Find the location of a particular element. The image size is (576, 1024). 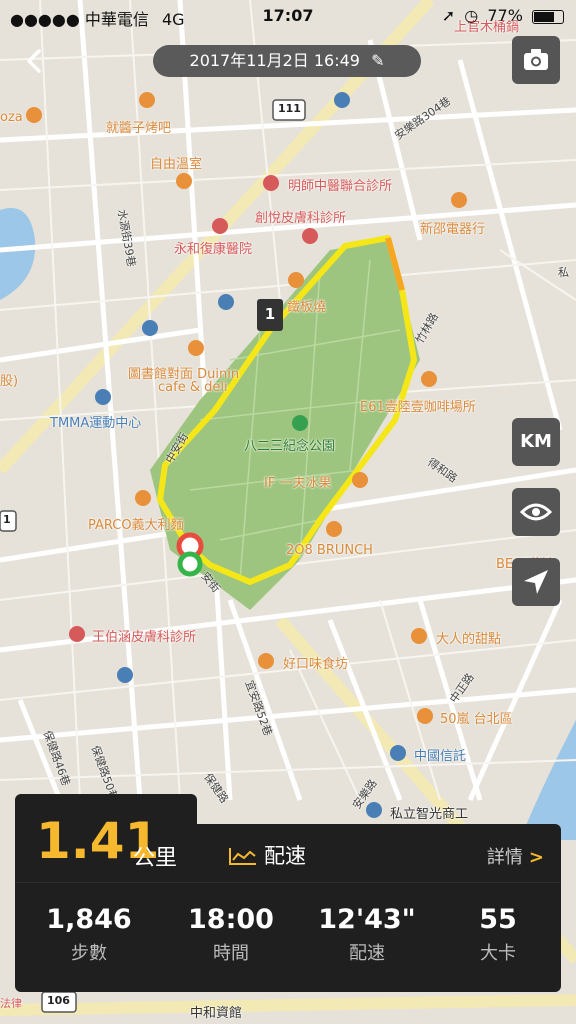

poi-label: TMMA運動中心 is located at coordinates (95, 421).